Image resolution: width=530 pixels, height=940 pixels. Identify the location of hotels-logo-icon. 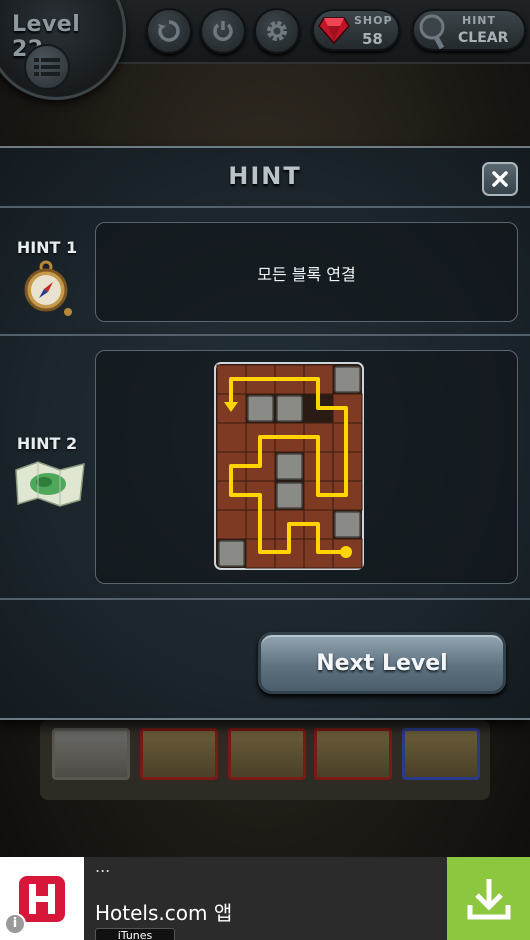
(42, 898).